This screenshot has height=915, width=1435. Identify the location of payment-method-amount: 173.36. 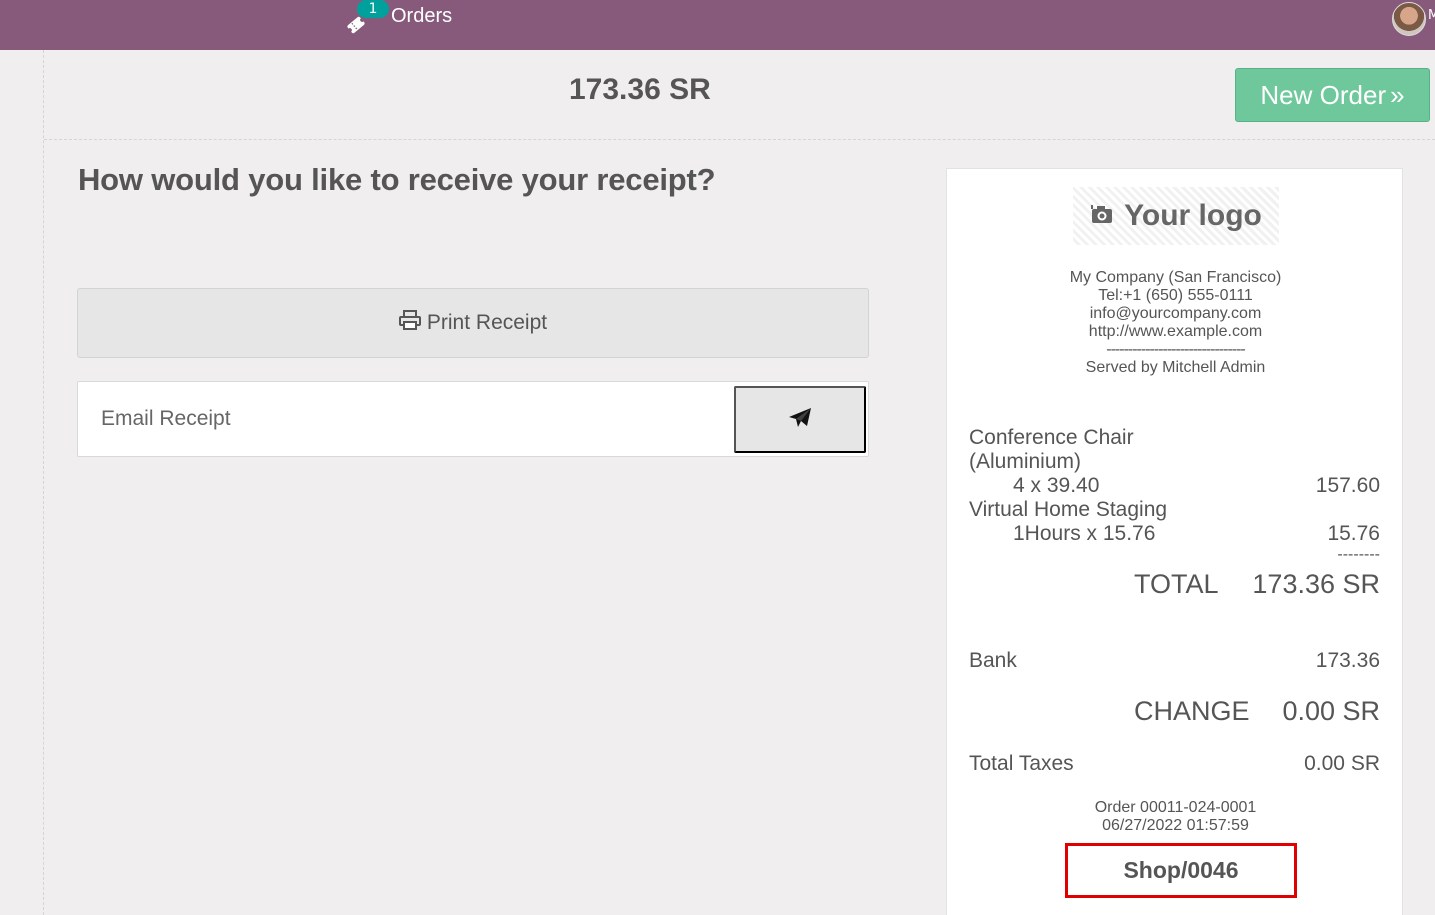
(1347, 660).